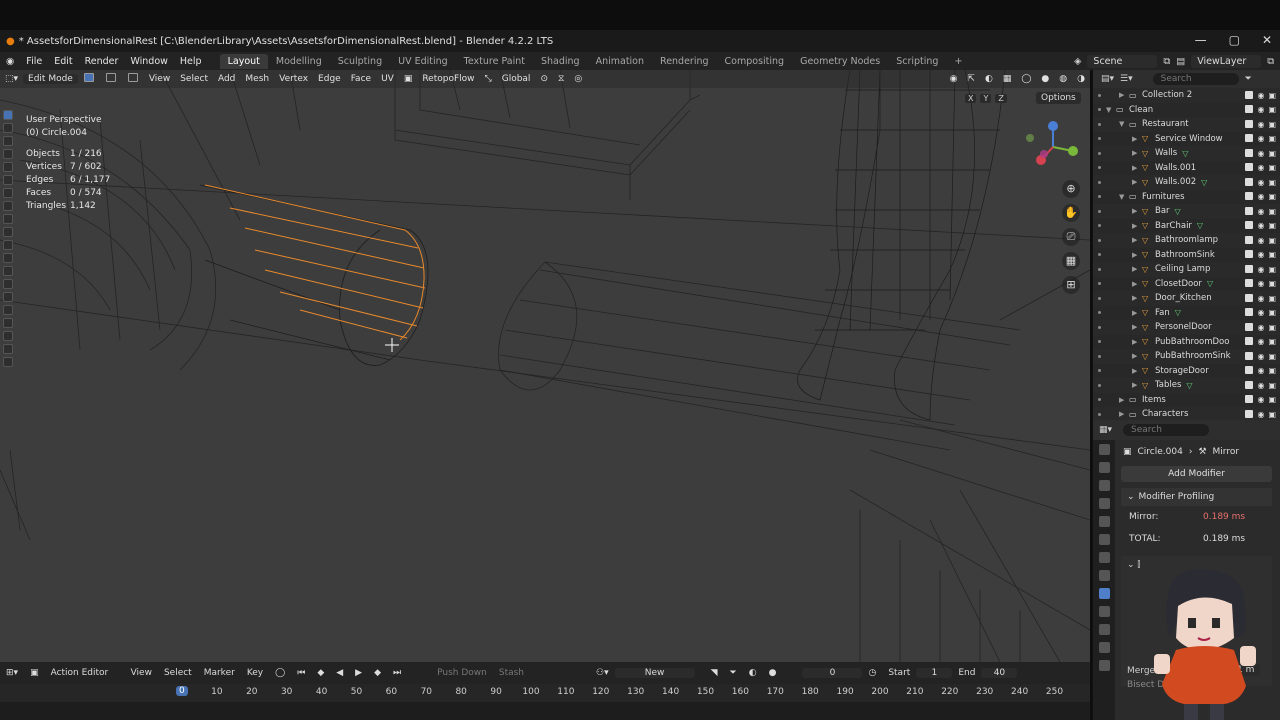  What do you see at coordinates (1053, 147) in the screenshot?
I see `navigation-gizmo` at bounding box center [1053, 147].